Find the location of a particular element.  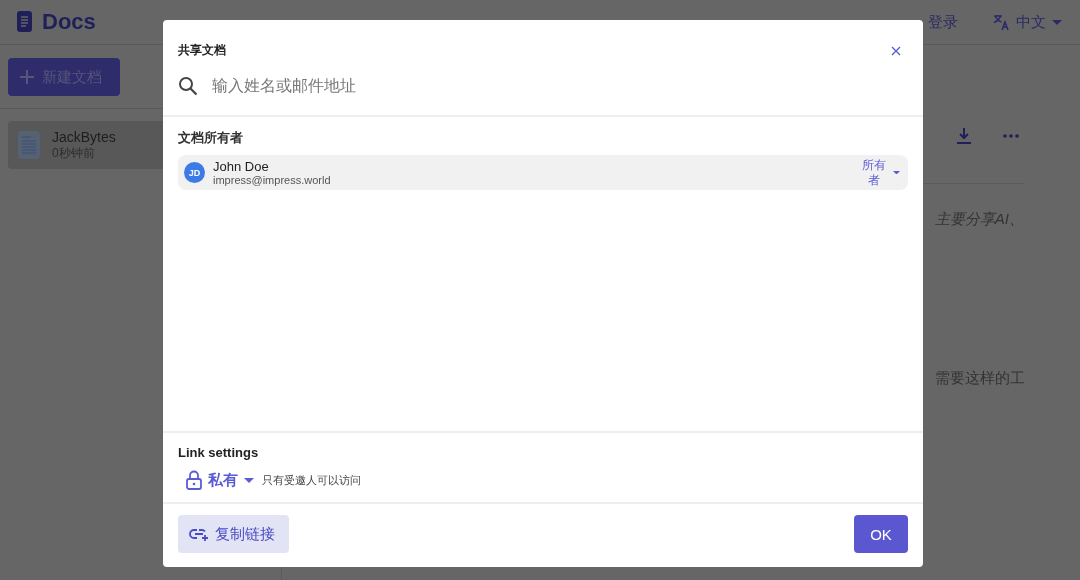

dialog-title: 共享文档 is located at coordinates (202, 50).